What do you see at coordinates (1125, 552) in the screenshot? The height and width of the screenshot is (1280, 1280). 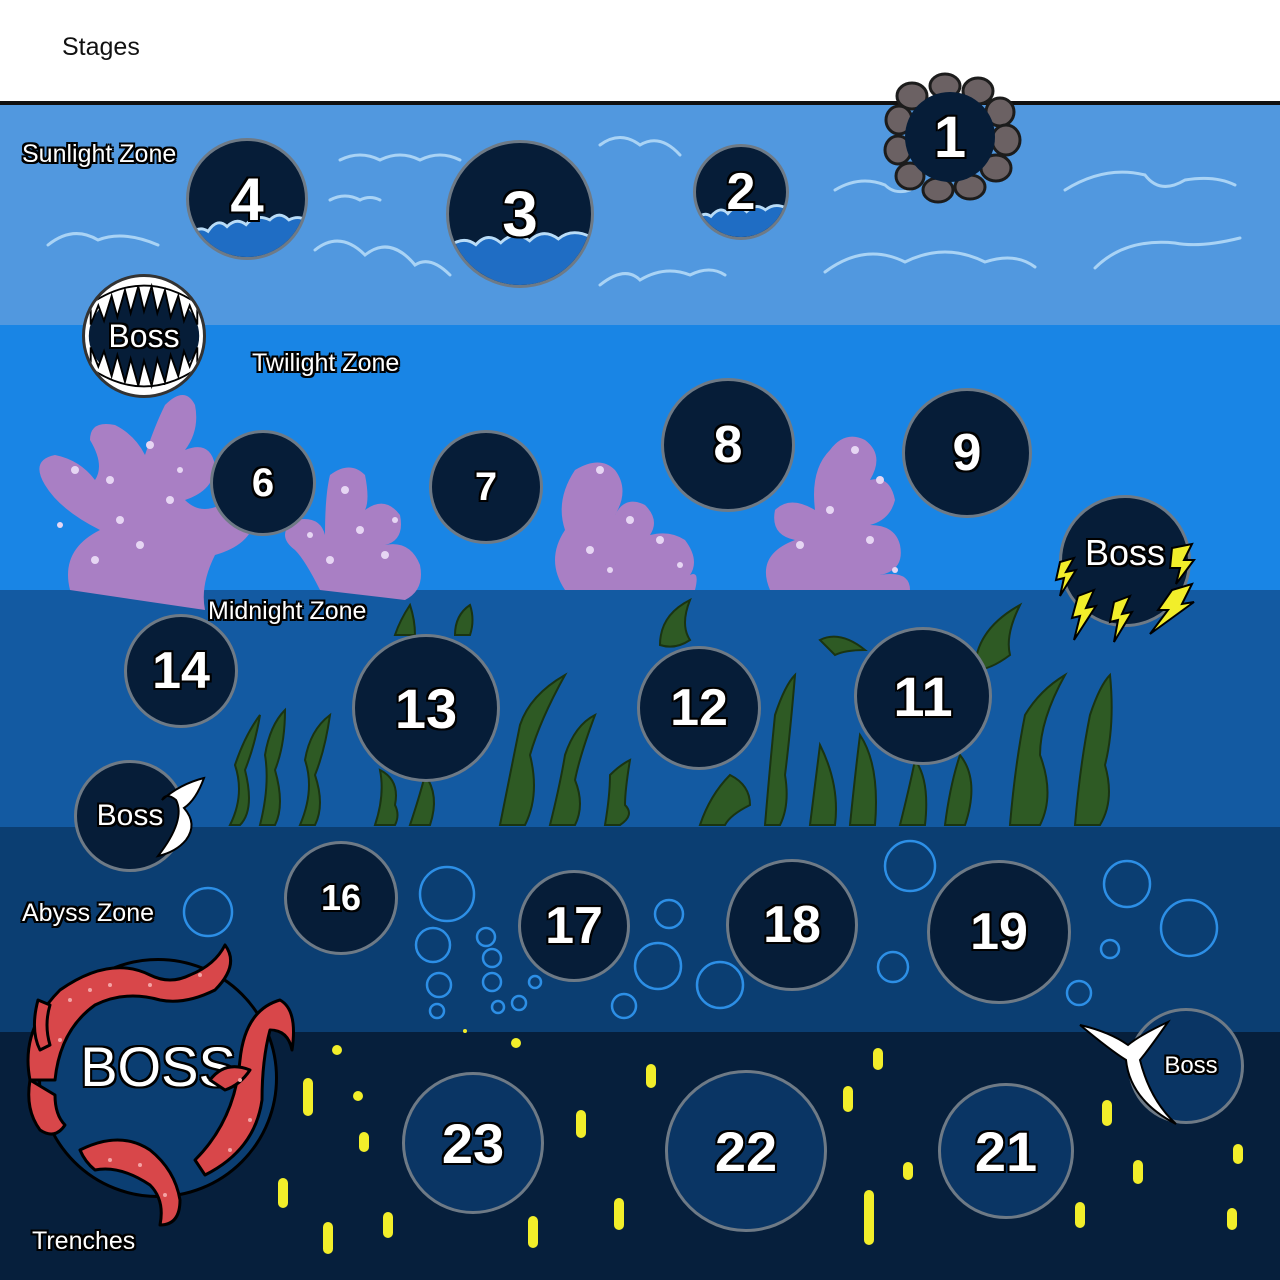 I see `boss-electric-label: Boss` at bounding box center [1125, 552].